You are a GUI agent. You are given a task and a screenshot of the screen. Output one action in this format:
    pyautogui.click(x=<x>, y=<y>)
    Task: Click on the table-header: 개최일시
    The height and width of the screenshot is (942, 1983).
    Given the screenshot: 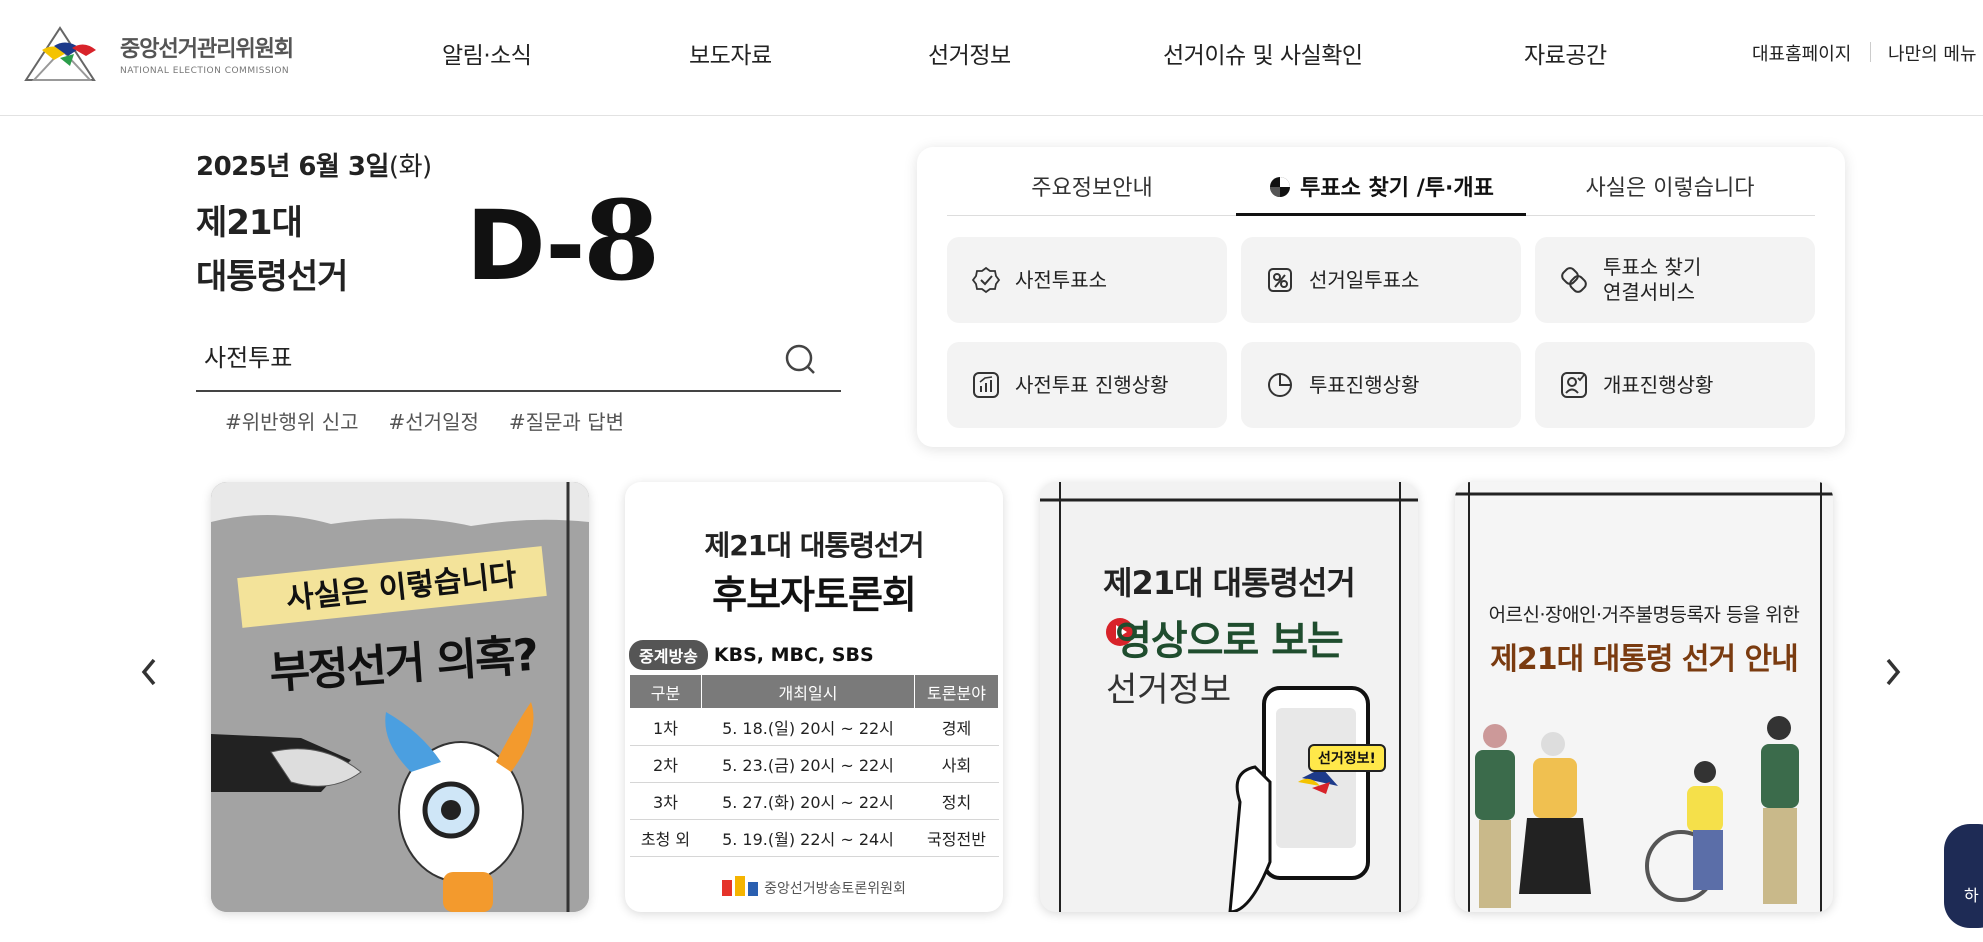 What is the action you would take?
    pyautogui.click(x=808, y=691)
    